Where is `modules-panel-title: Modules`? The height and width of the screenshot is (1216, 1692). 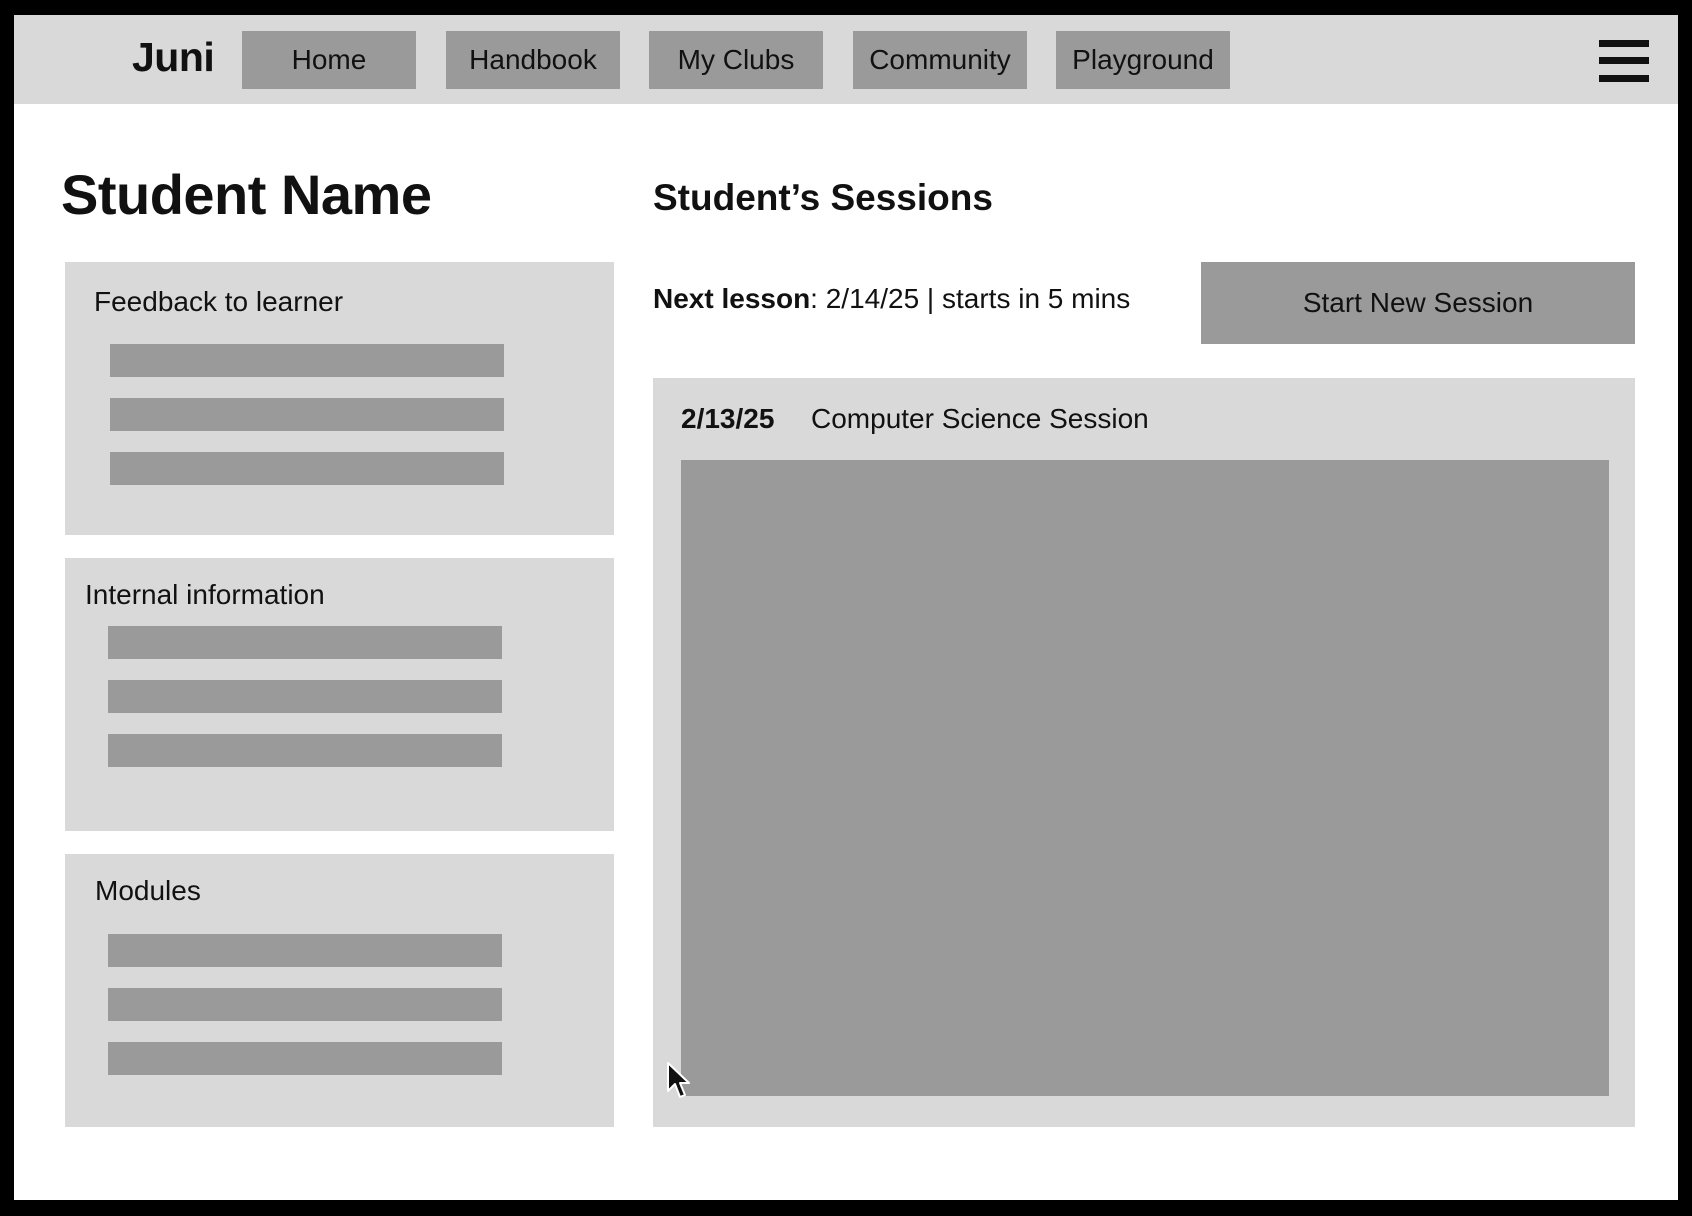 modules-panel-title: Modules is located at coordinates (148, 890).